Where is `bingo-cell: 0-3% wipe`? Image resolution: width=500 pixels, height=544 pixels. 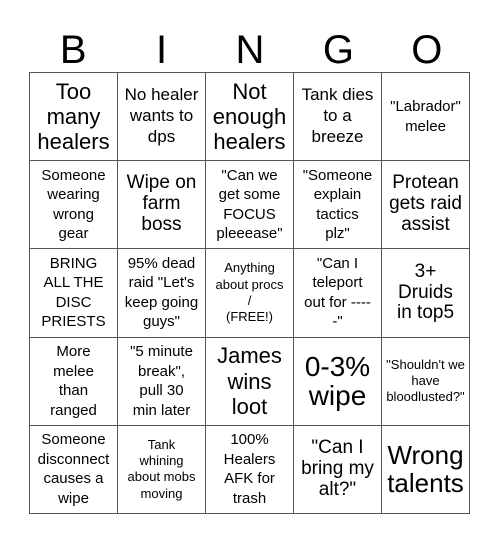 bingo-cell: 0-3% wipe is located at coordinates (338, 381).